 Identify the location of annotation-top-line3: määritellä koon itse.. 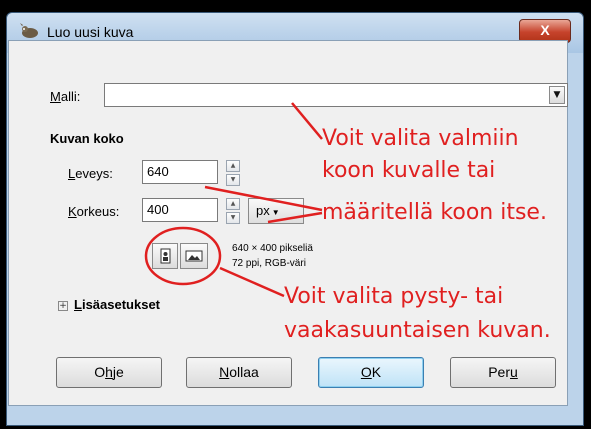
(434, 212).